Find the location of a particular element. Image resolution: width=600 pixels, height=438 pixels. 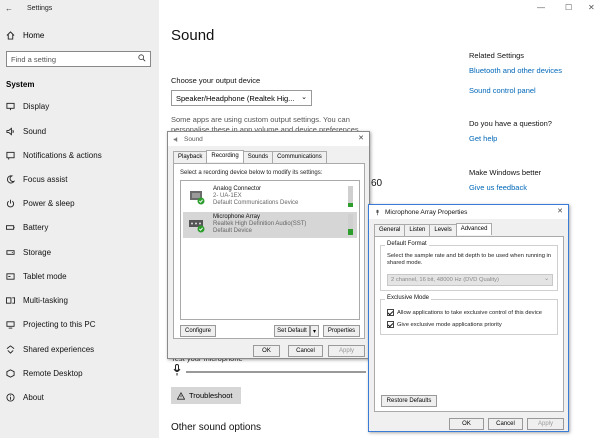

give-feedback-link: Give us feedback is located at coordinates (498, 187).